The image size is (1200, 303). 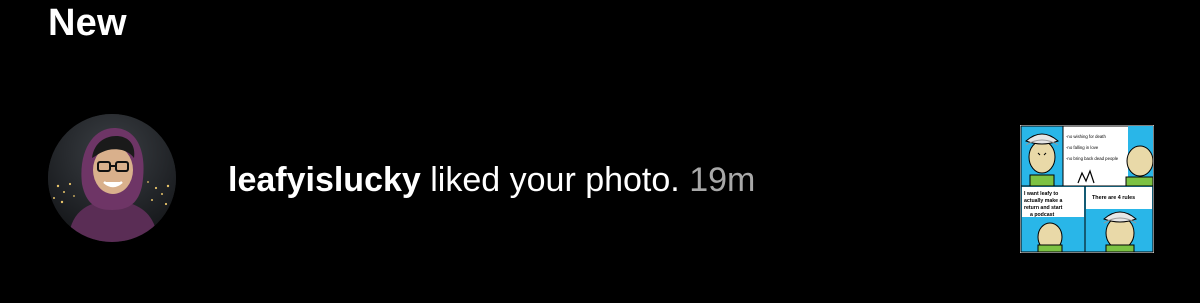 I want to click on user-avatar, so click(x=112, y=178).